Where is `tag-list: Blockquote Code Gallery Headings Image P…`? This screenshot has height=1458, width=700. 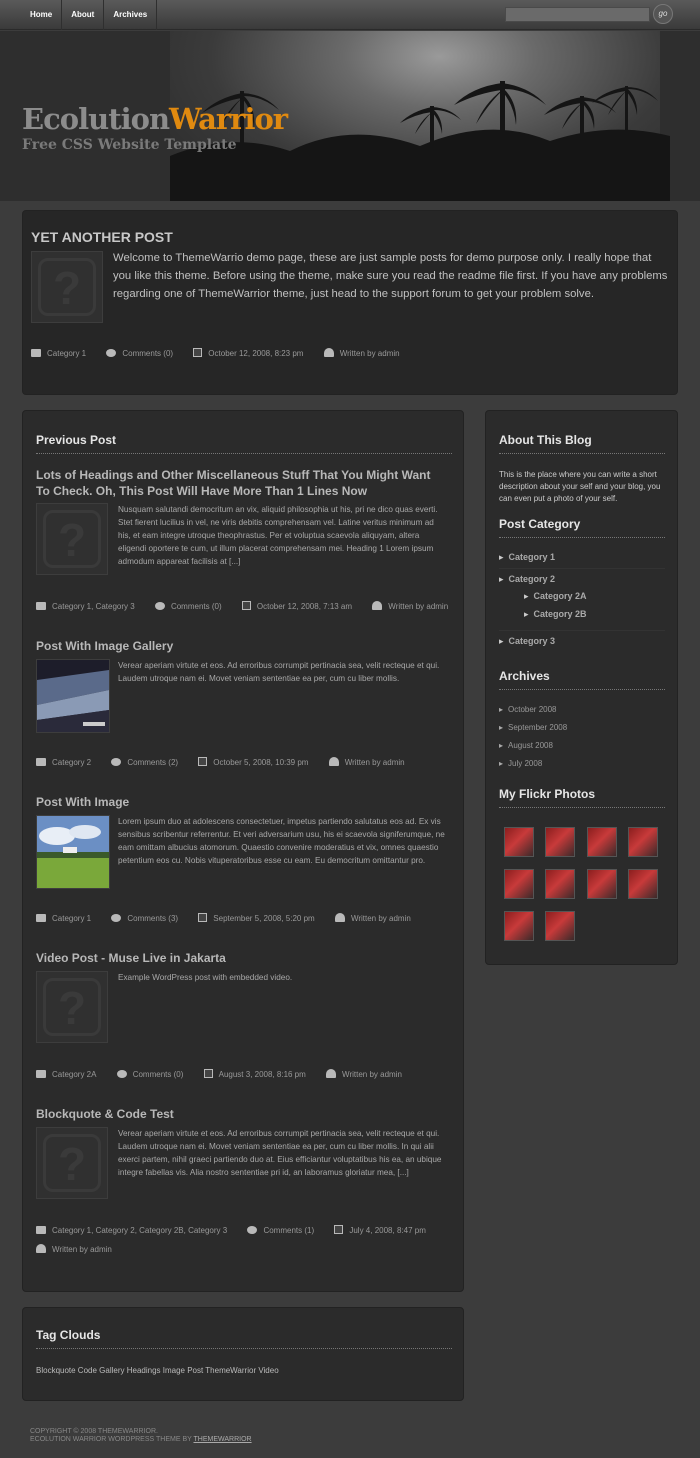 tag-list: Blockquote Code Gallery Headings Image P… is located at coordinates (157, 1370).